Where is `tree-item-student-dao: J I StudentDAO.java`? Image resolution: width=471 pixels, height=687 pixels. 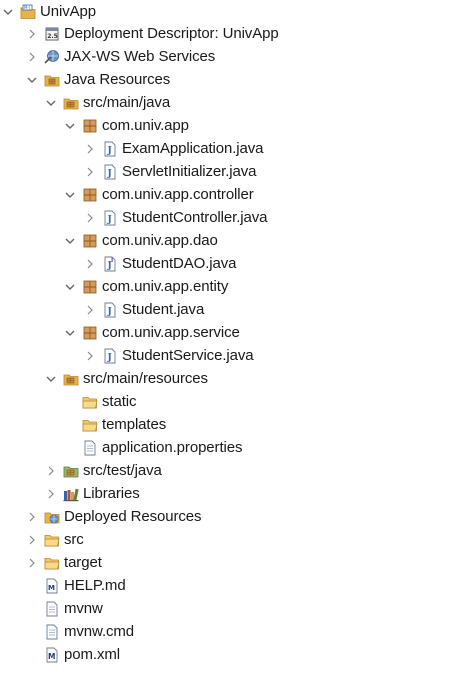
tree-item-student-dao: J I StudentDAO.java is located at coordinates (159, 263).